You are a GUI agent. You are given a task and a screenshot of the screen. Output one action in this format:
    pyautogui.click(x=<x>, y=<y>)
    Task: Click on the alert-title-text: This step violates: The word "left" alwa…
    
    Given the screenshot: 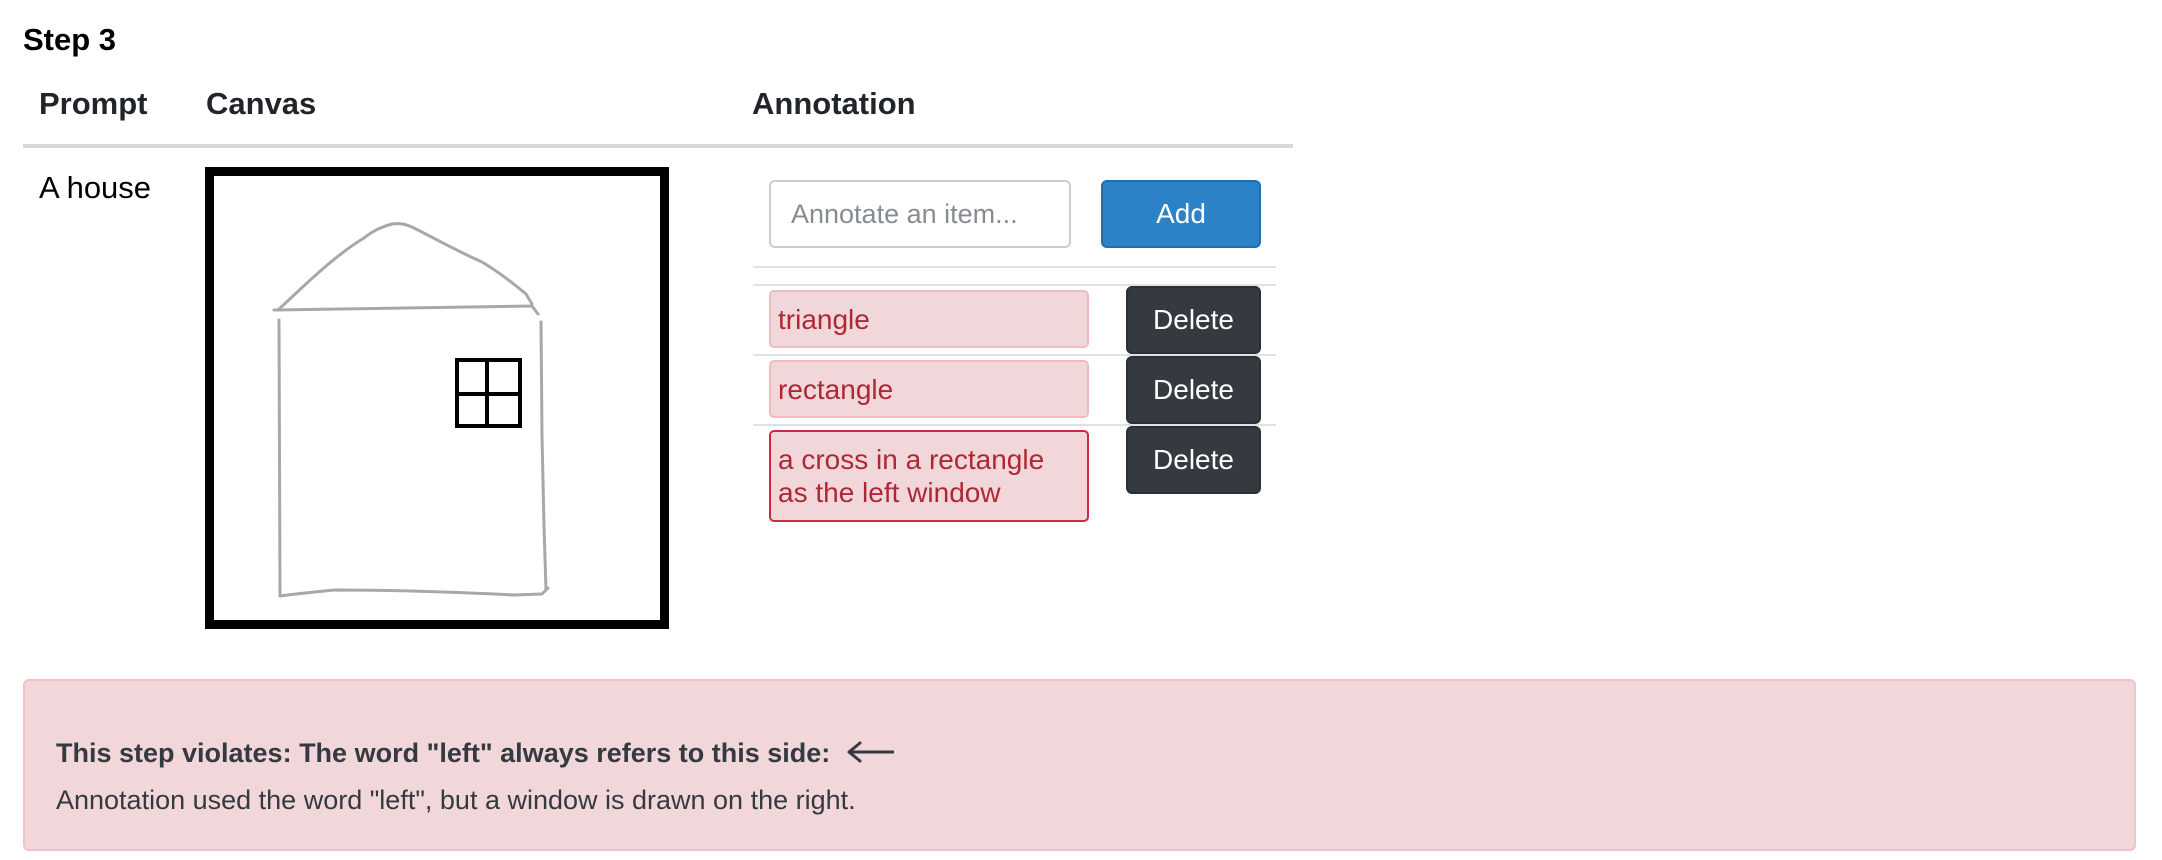 What is the action you would take?
    pyautogui.click(x=443, y=753)
    